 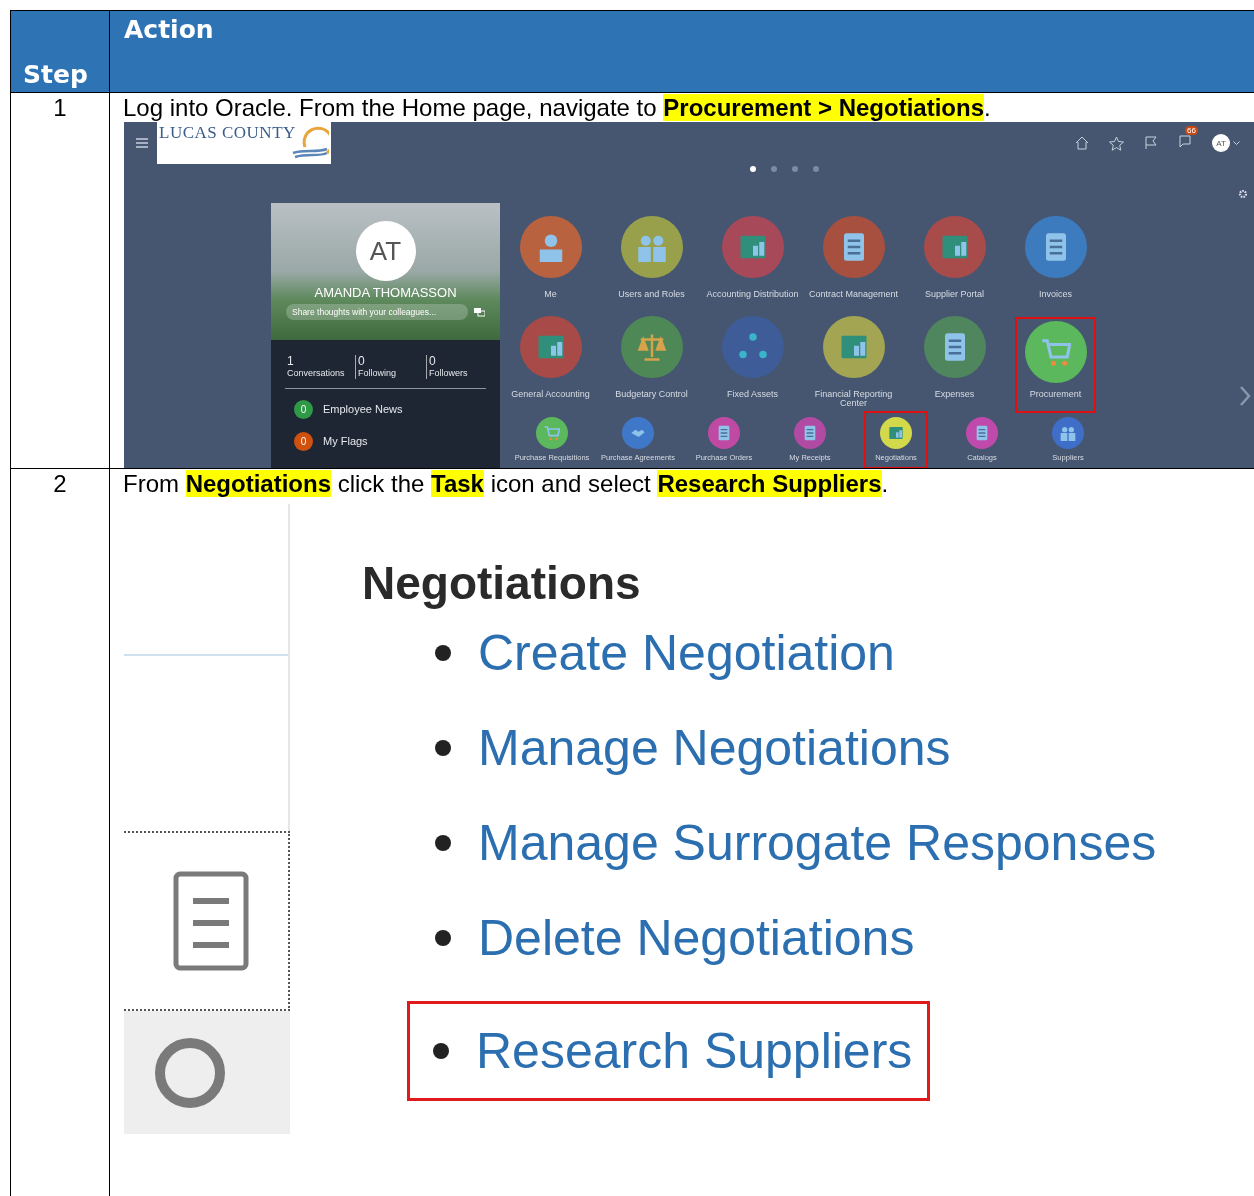 I want to click on feed-link: My Flags, so click(x=345, y=441).